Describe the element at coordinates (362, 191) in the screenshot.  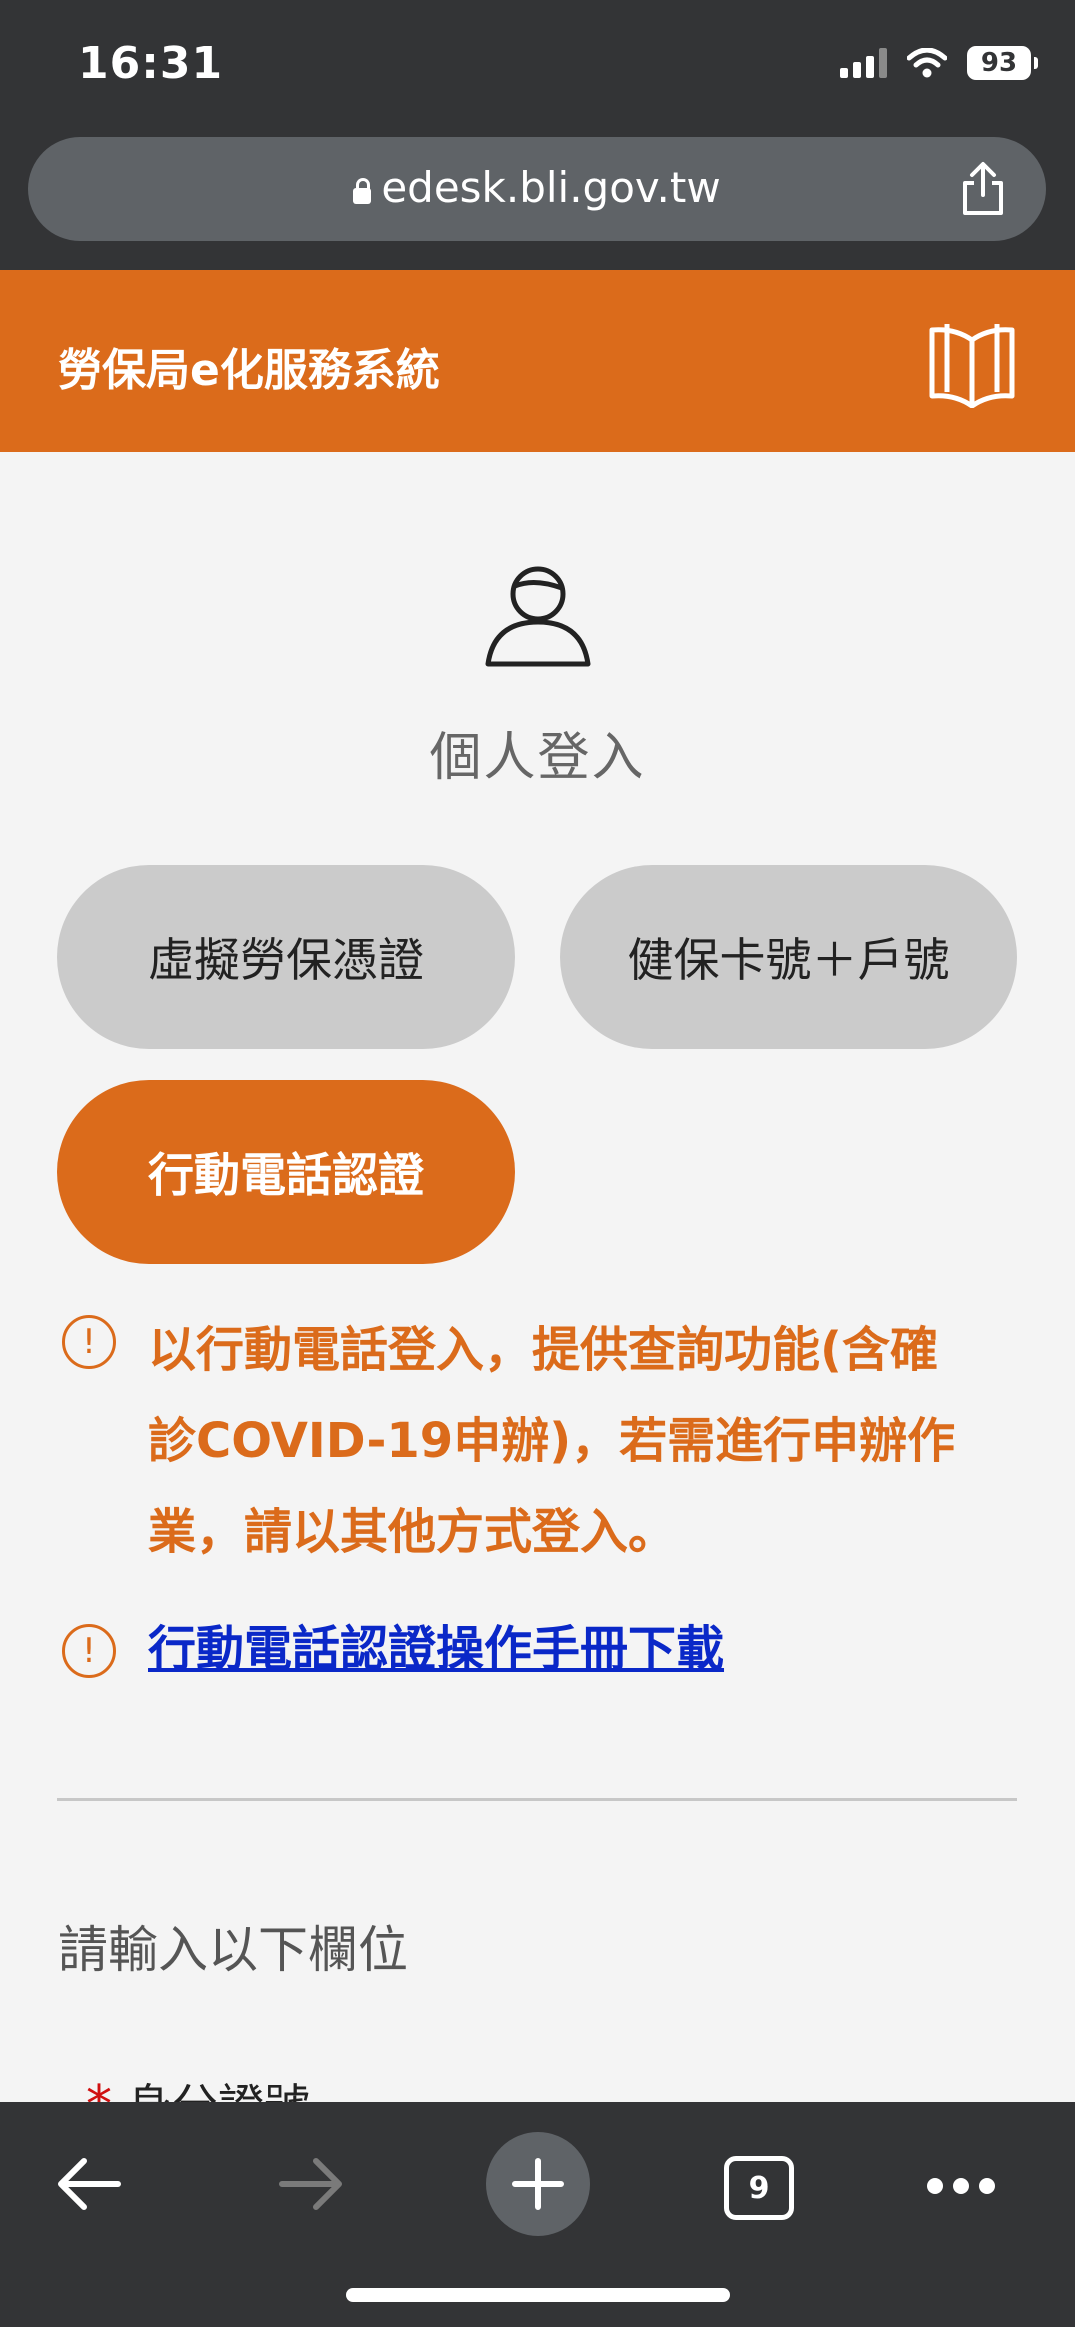
I see `lock-icon` at that location.